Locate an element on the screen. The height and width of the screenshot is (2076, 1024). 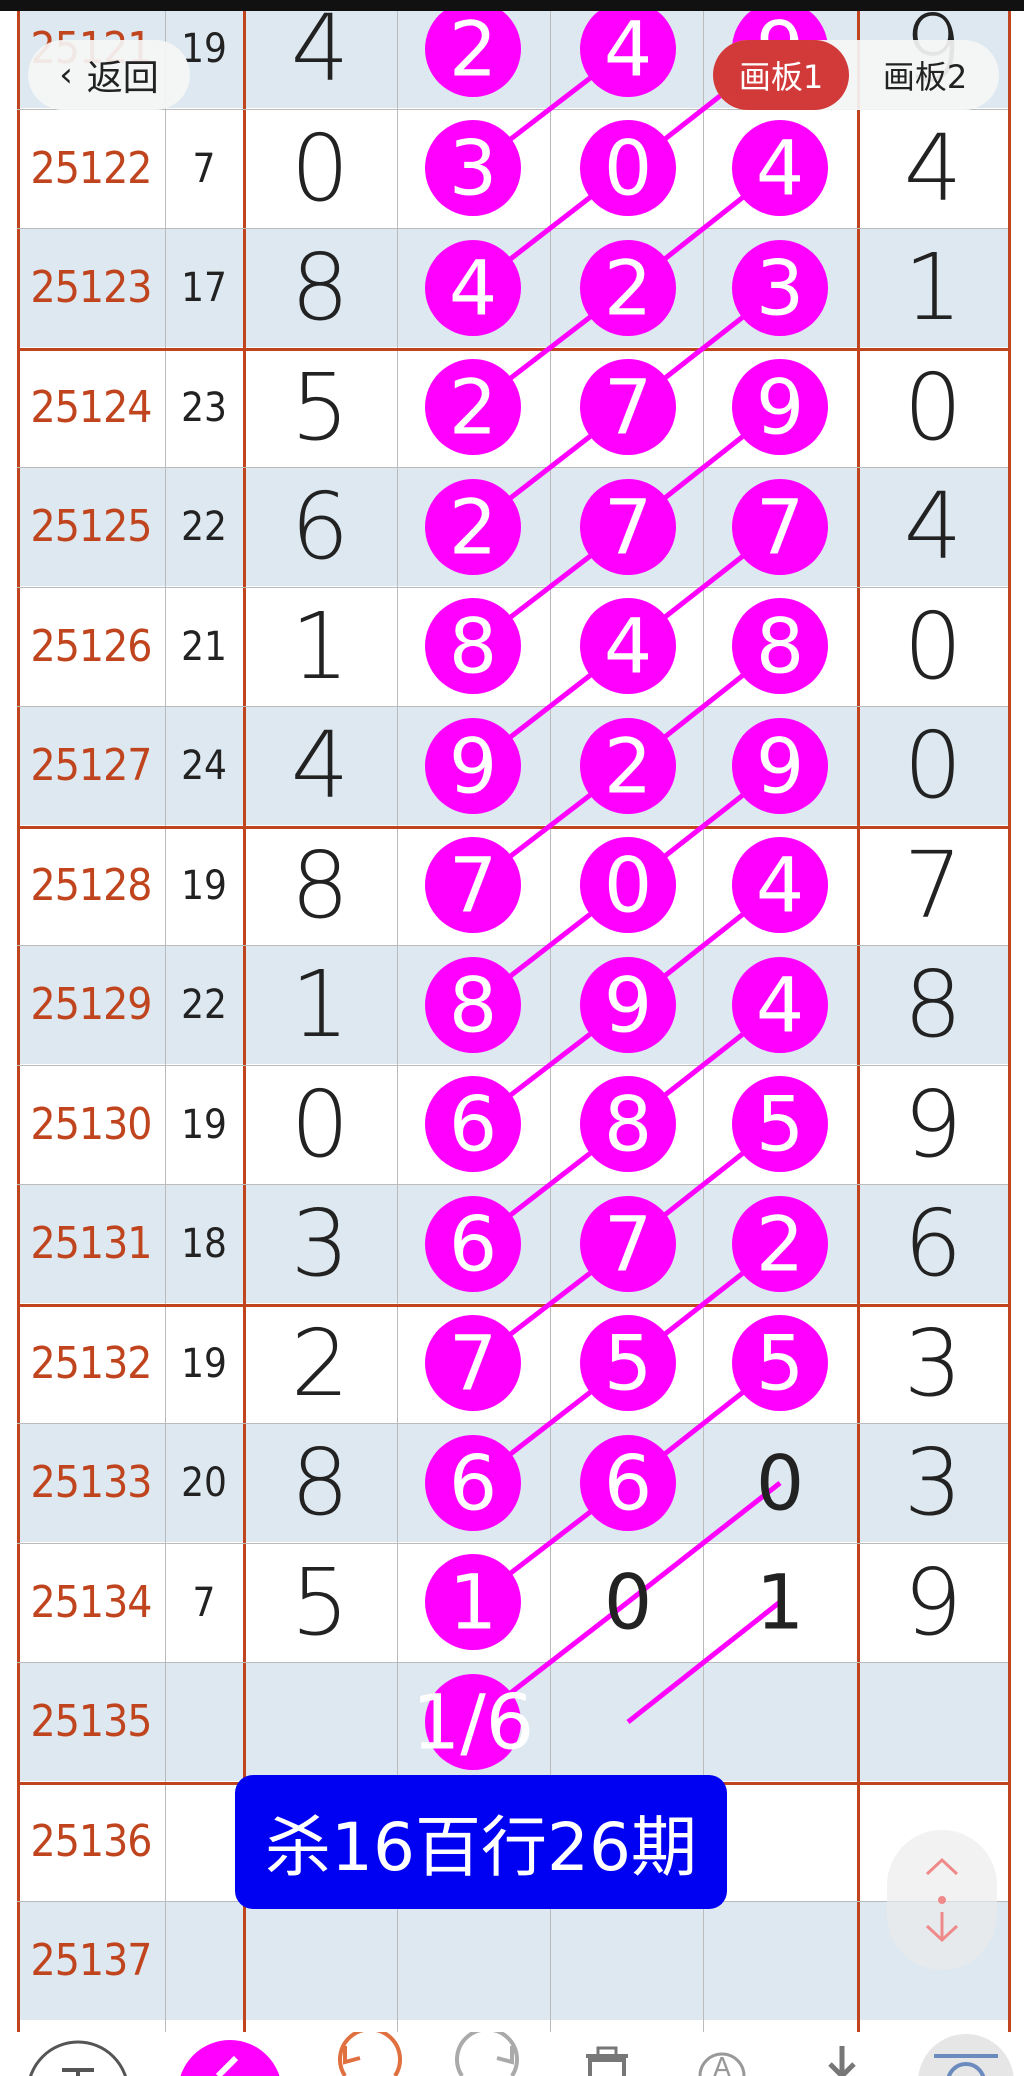
back-button: ‹ 返回 is located at coordinates (109, 75).